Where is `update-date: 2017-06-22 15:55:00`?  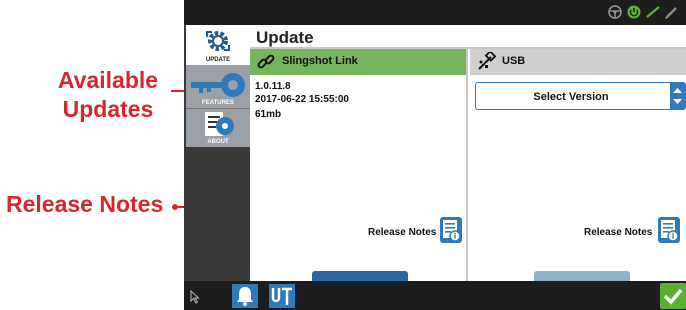 update-date: 2017-06-22 15:55:00 is located at coordinates (302, 99).